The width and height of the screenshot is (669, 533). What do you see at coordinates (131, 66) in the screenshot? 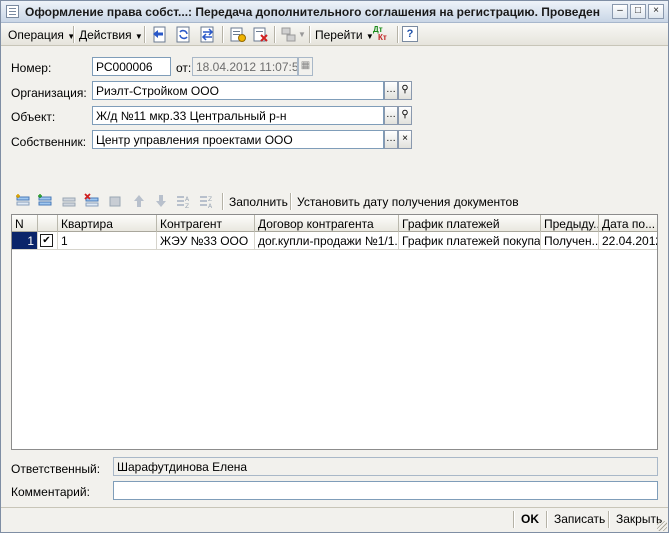
I see `number-field: РС000006` at bounding box center [131, 66].